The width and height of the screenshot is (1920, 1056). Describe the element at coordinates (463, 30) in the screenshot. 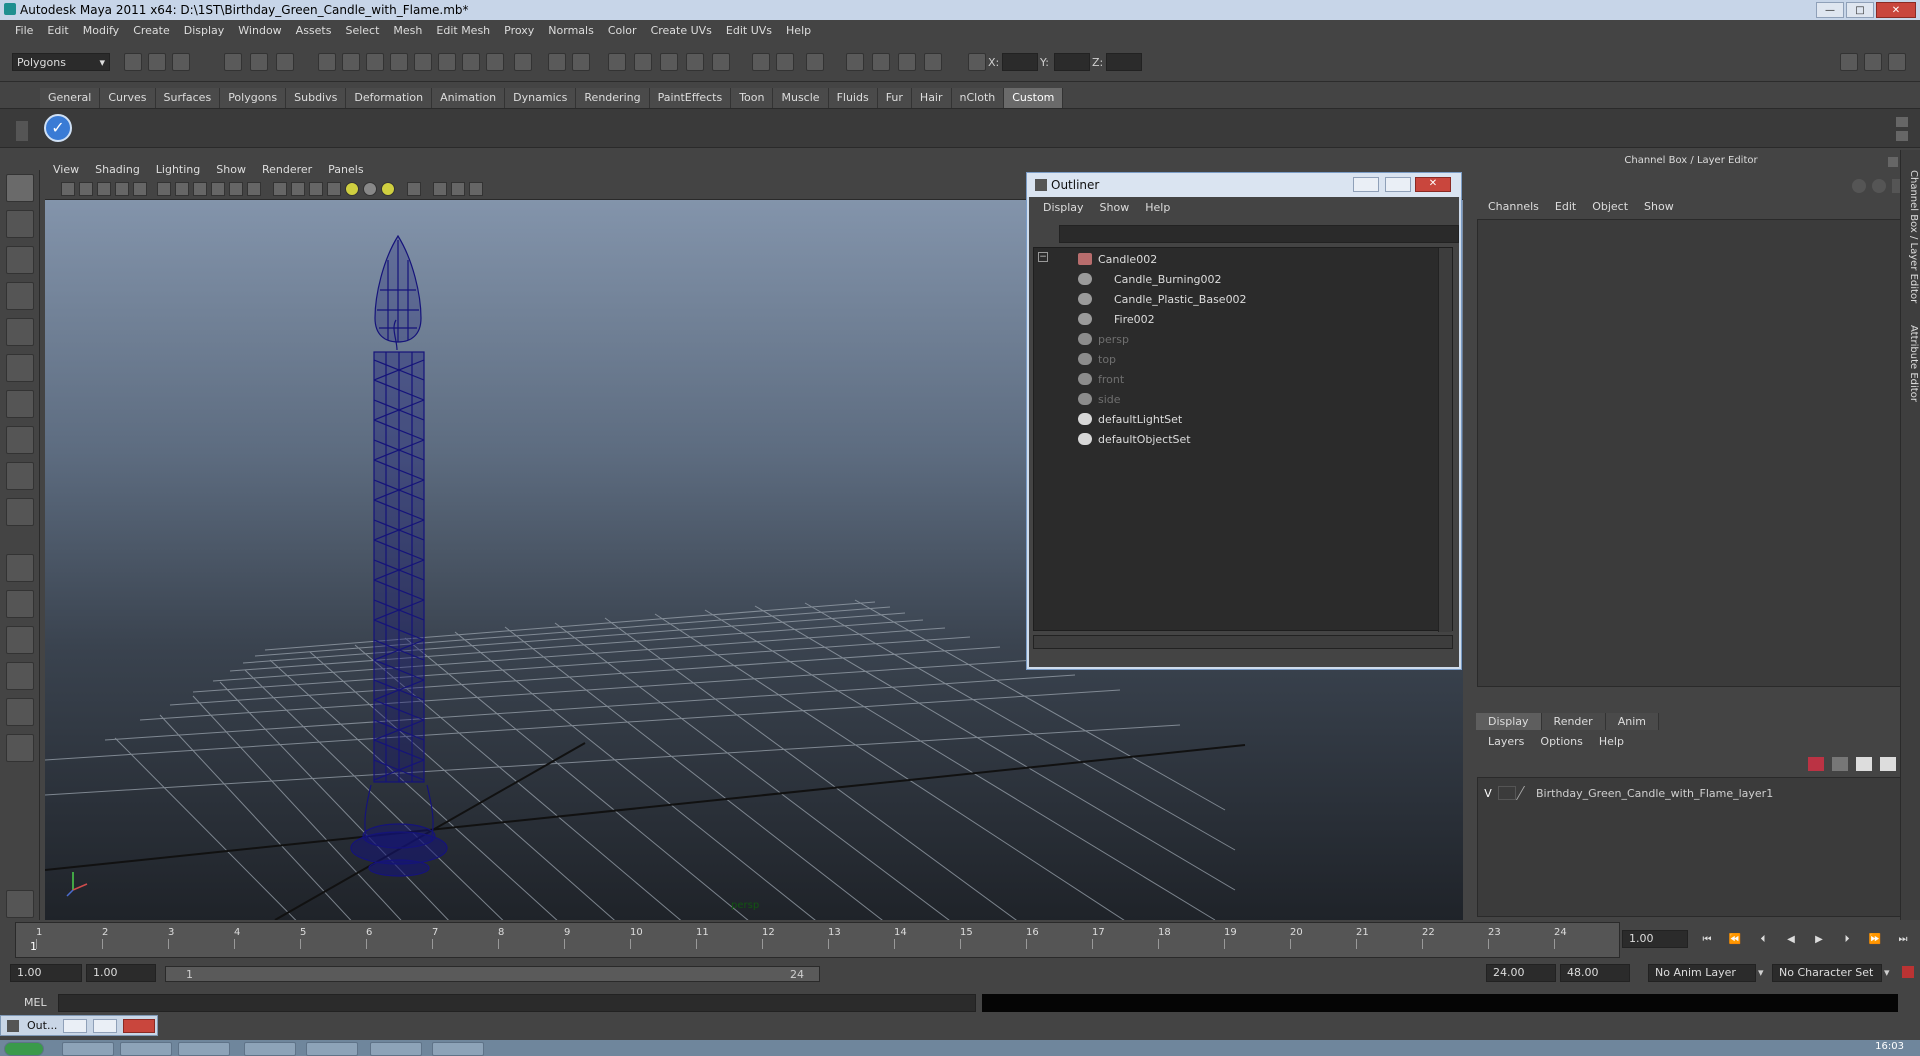

I see `menu-edit-mesh: Edit Mesh` at that location.